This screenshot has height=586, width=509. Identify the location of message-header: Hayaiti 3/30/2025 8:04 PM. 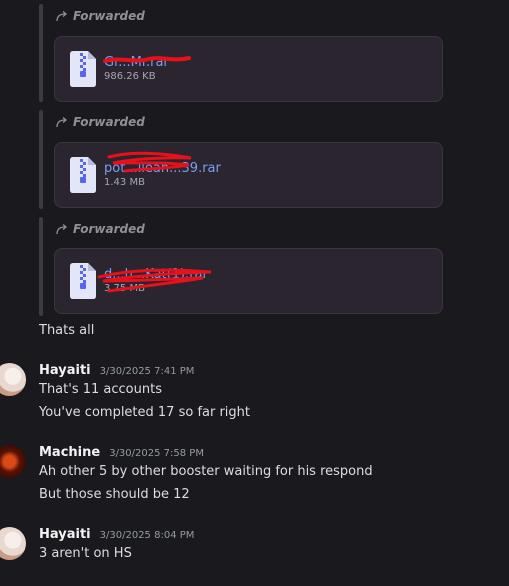
(116, 534).